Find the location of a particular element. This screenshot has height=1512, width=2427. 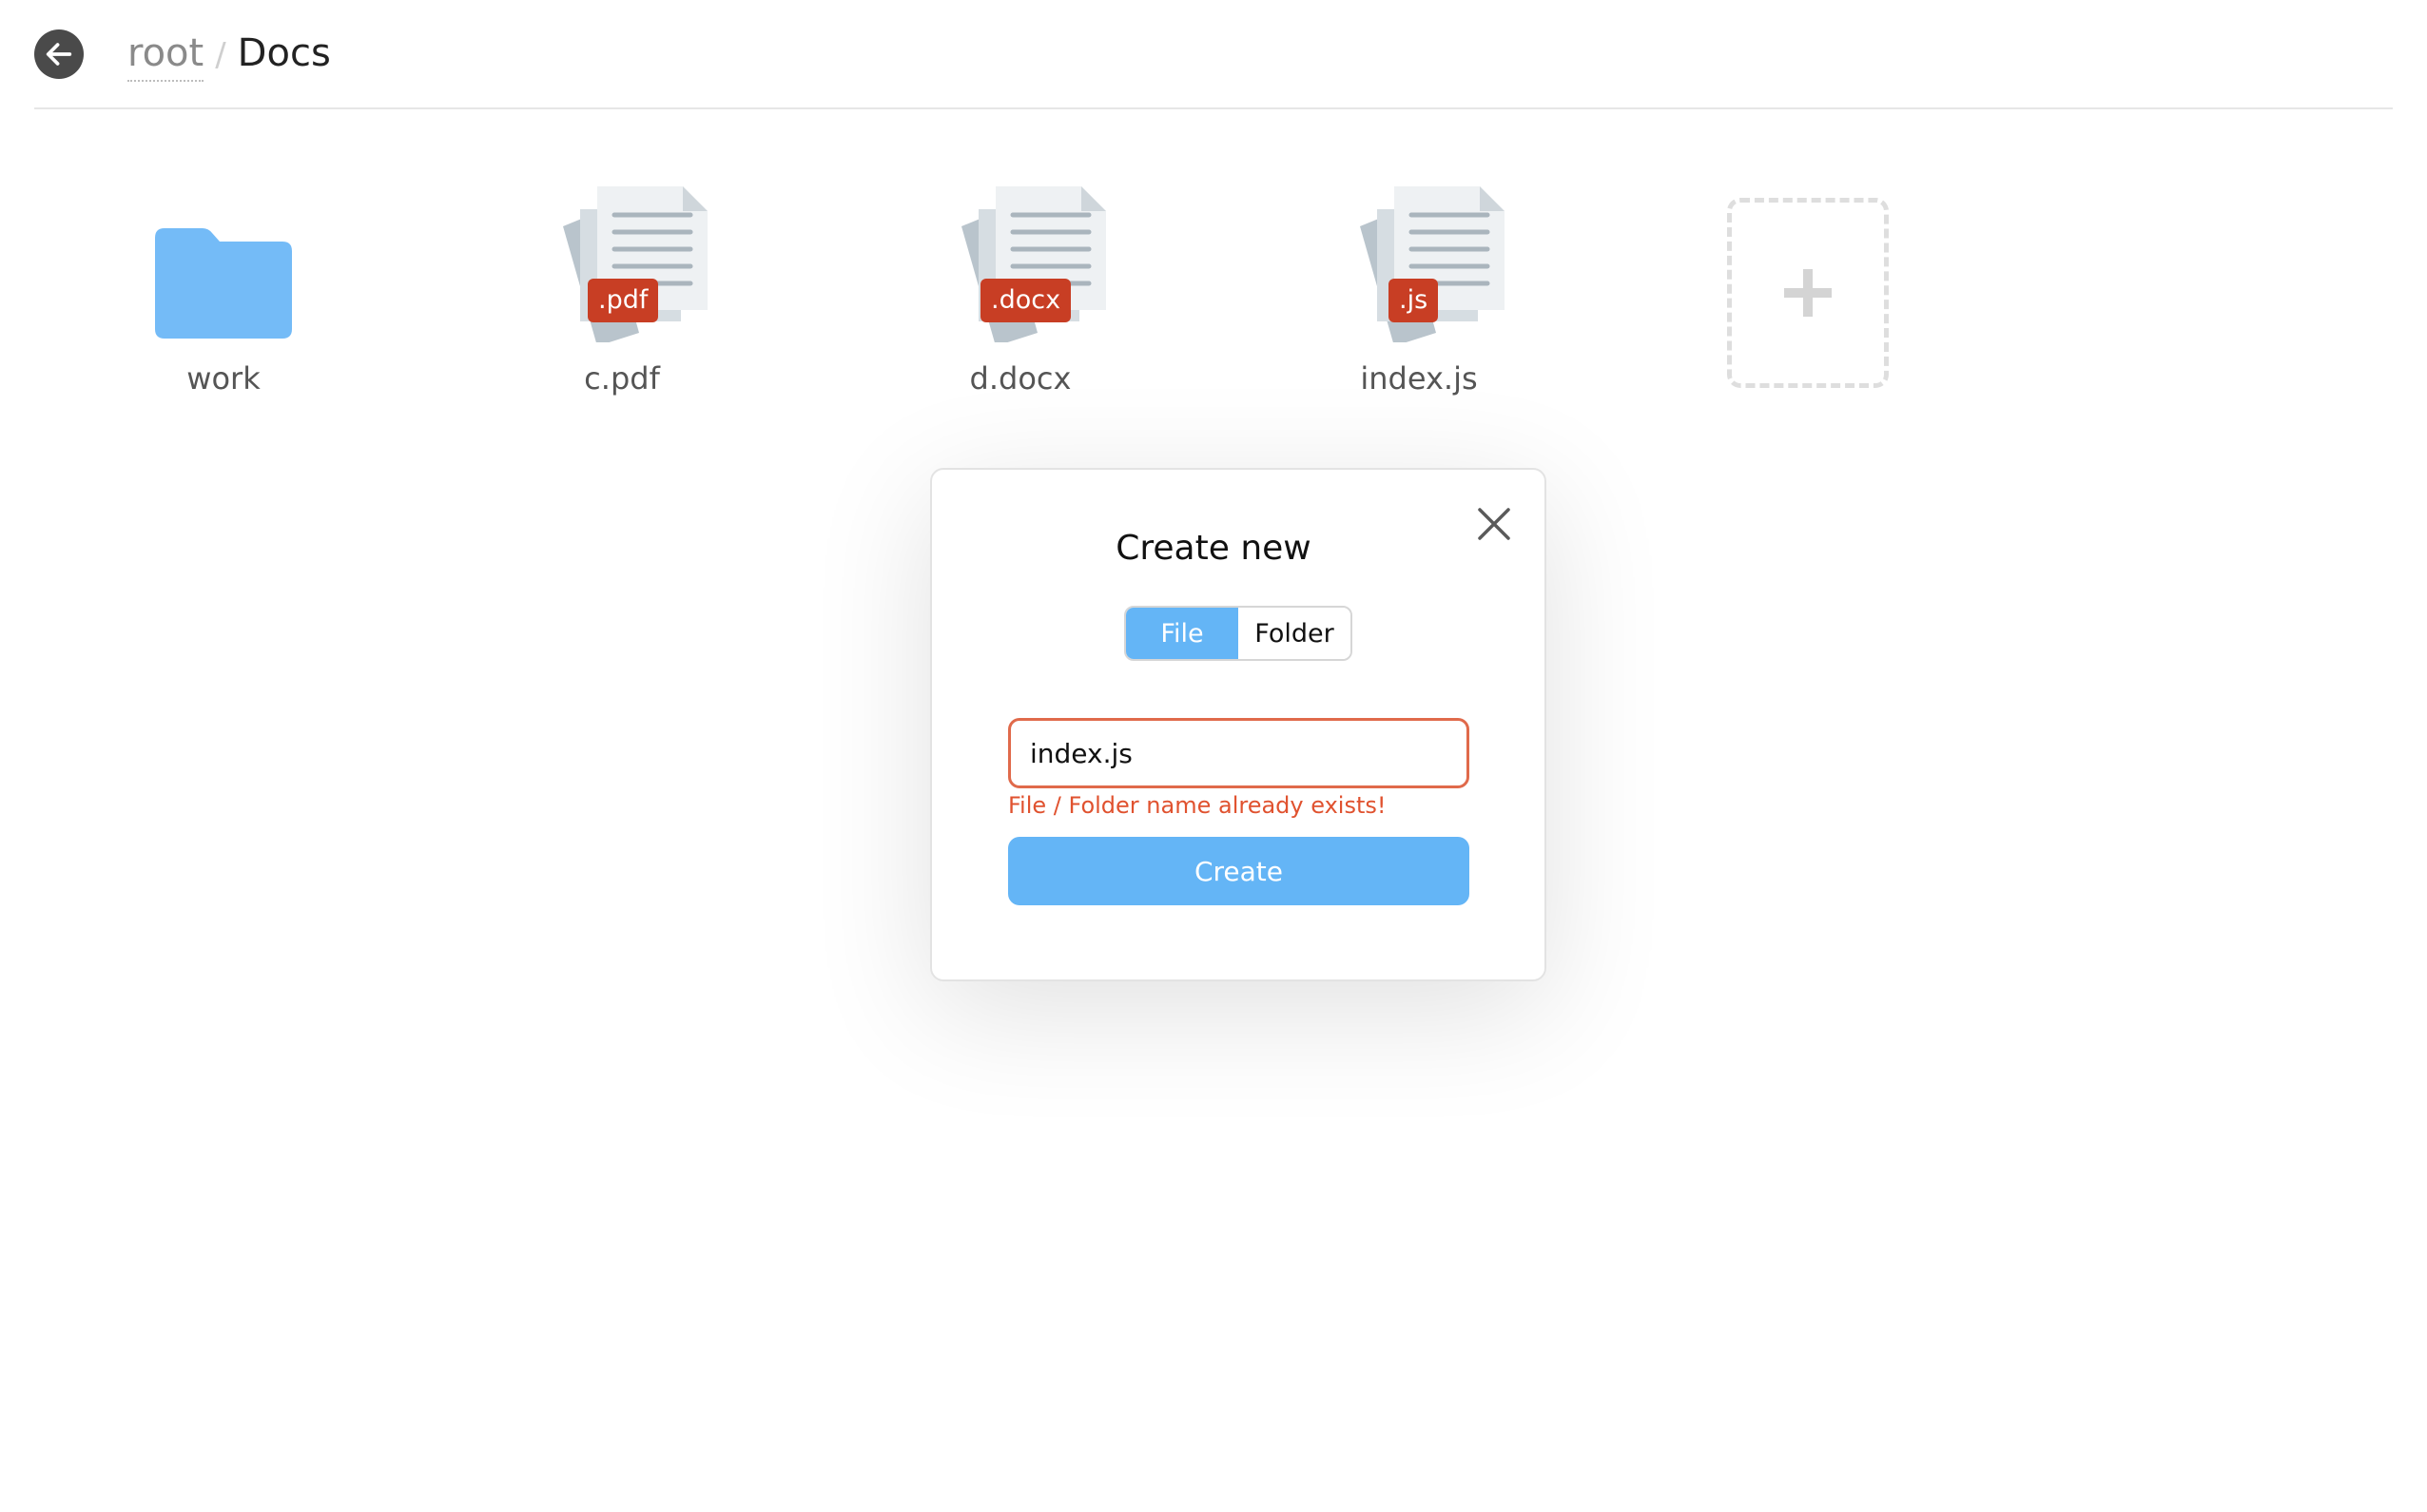

error-message: File / Folder name already exists! is located at coordinates (1197, 805).